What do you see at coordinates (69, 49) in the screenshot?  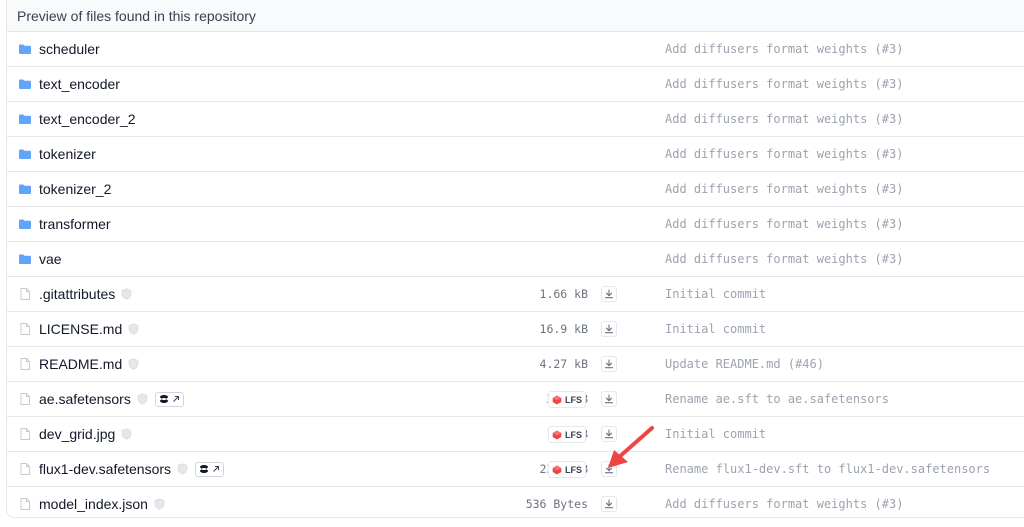 I see `folder-name: scheduler` at bounding box center [69, 49].